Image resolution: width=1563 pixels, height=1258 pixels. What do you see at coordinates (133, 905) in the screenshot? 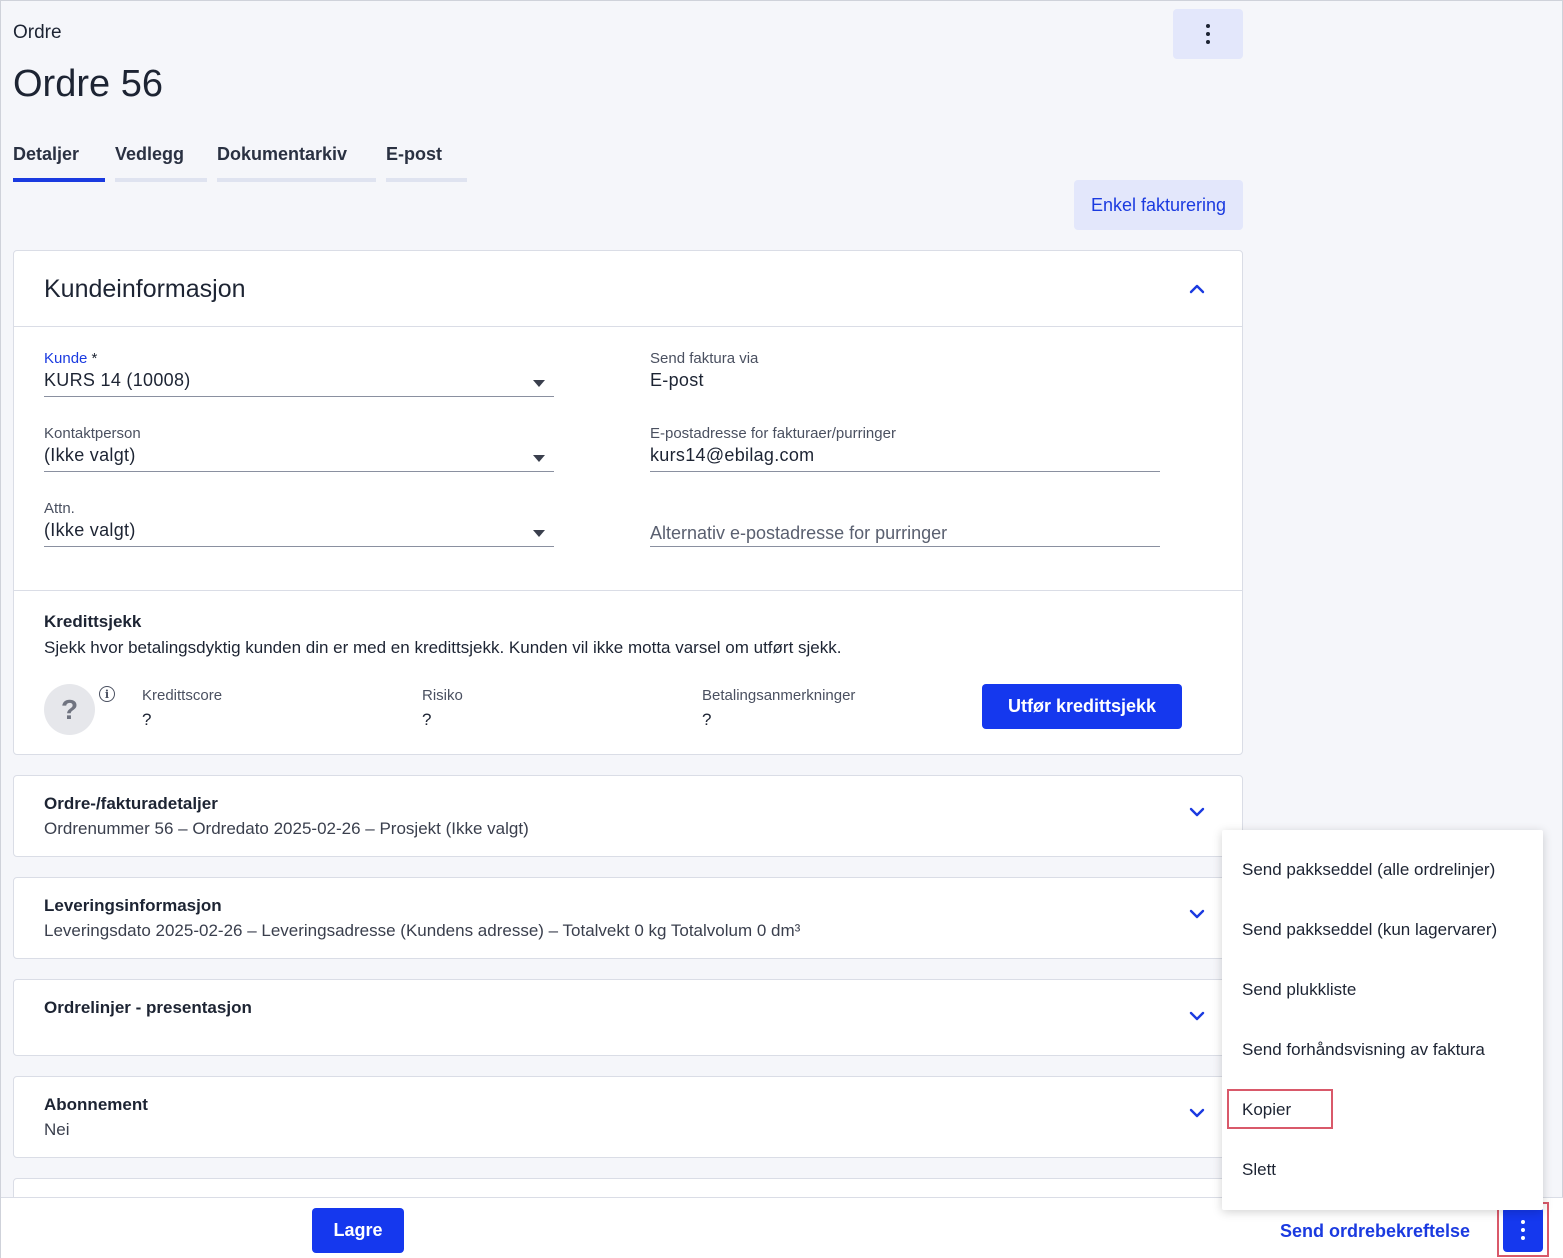
I see `section-title: Leveringsinformasjon` at bounding box center [133, 905].